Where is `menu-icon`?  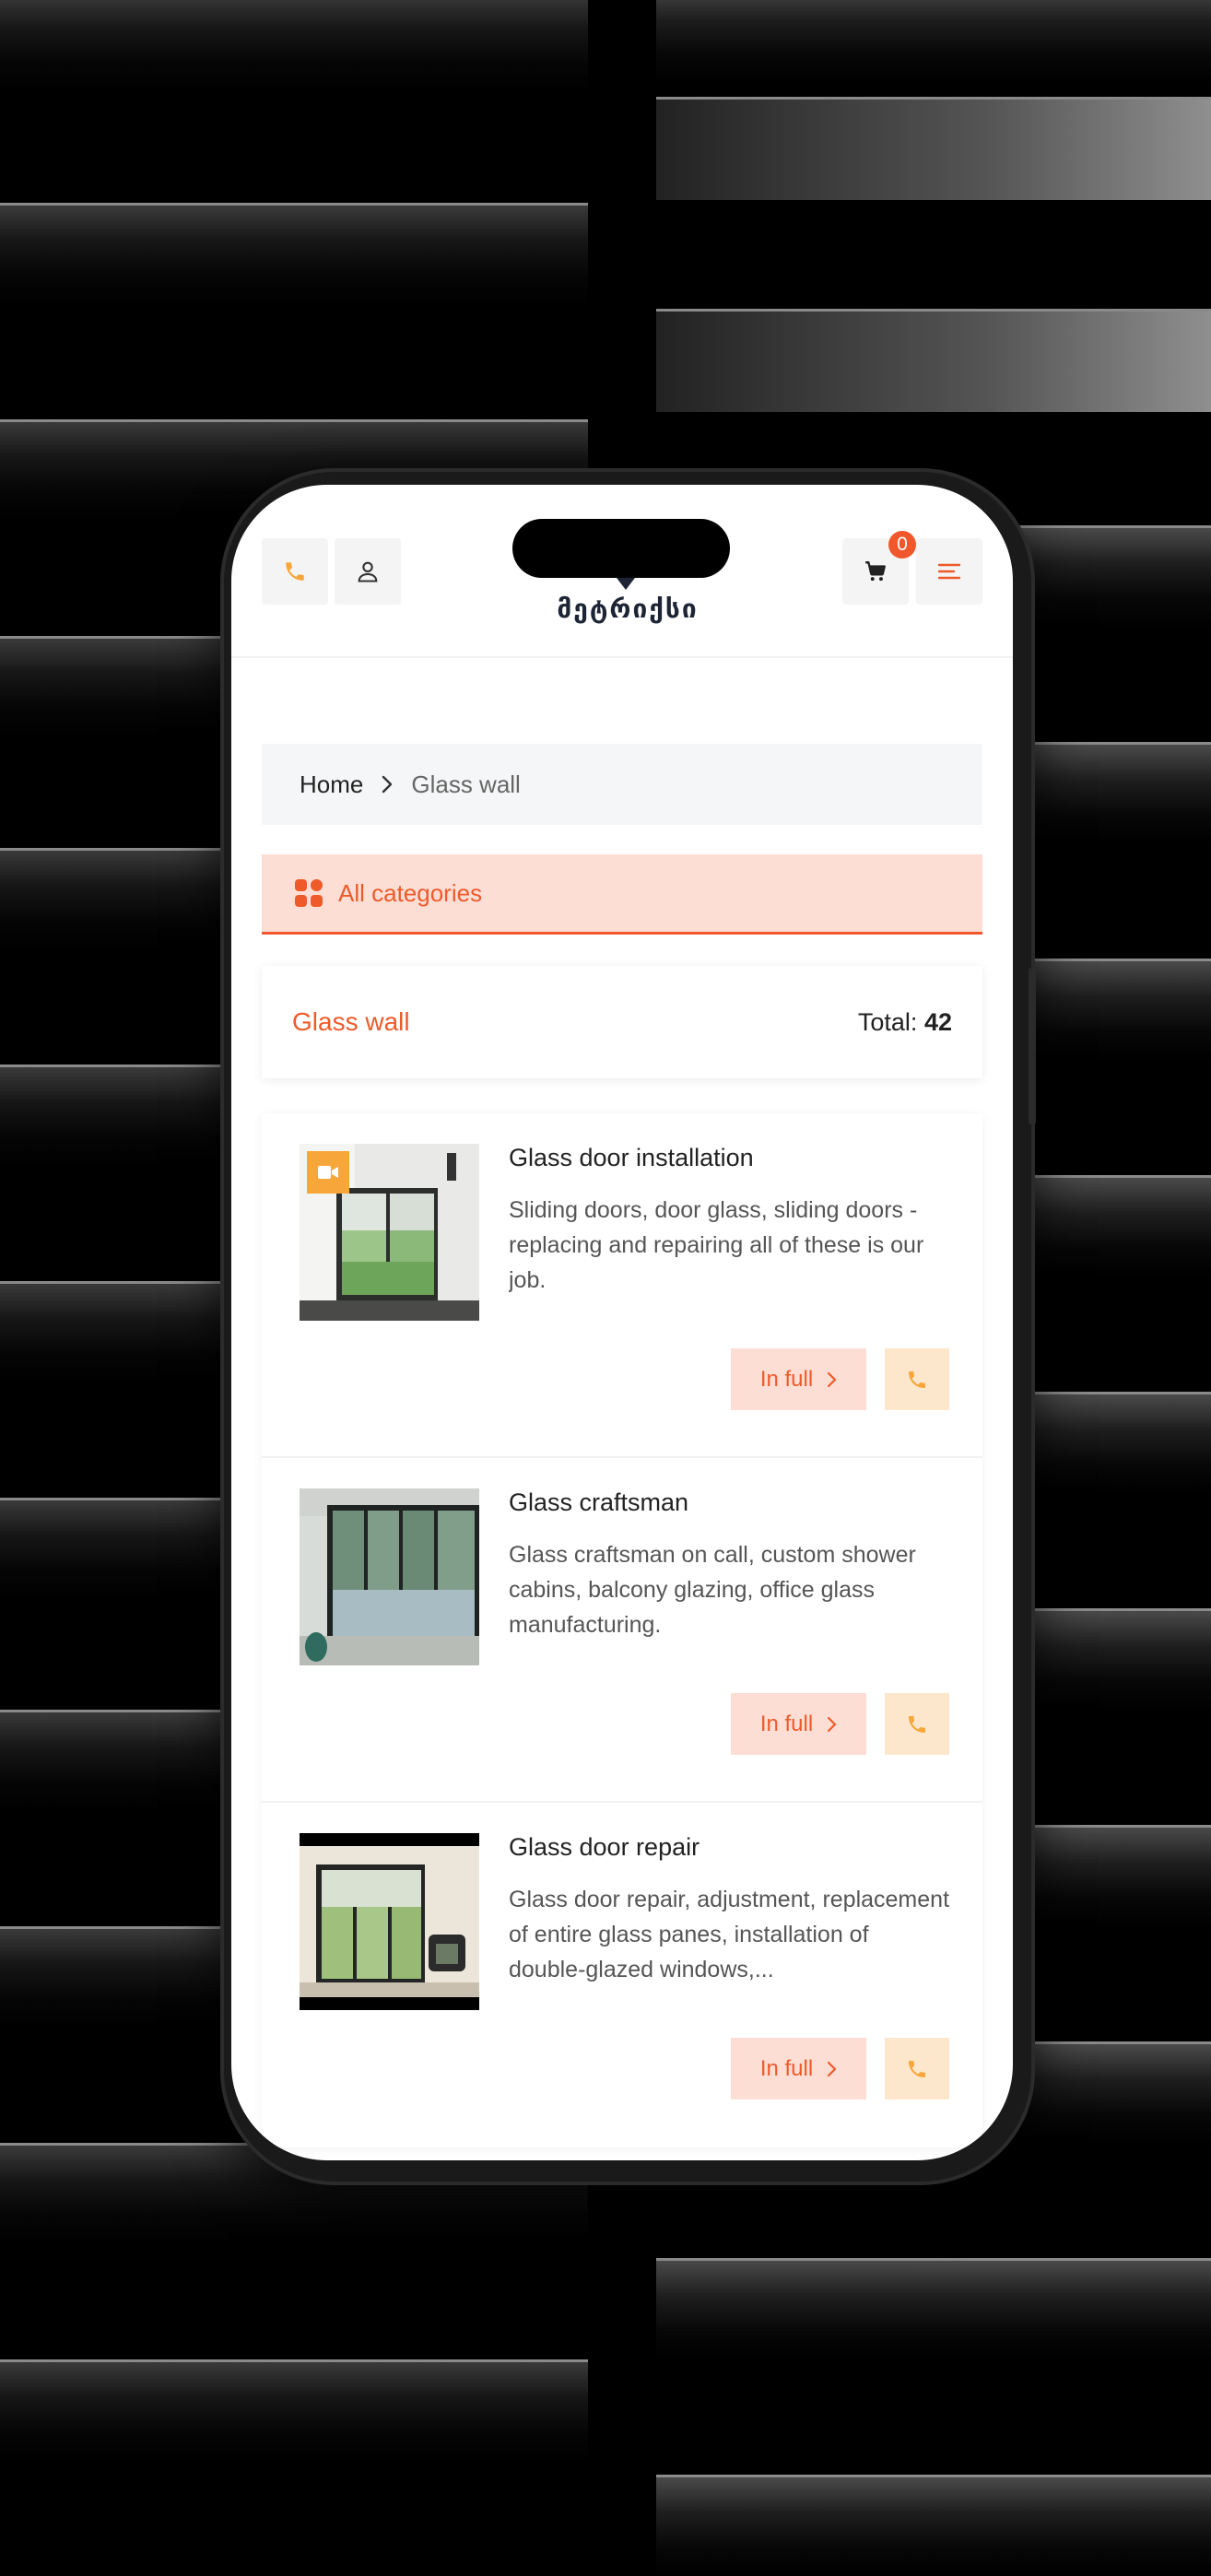
menu-icon is located at coordinates (949, 571).